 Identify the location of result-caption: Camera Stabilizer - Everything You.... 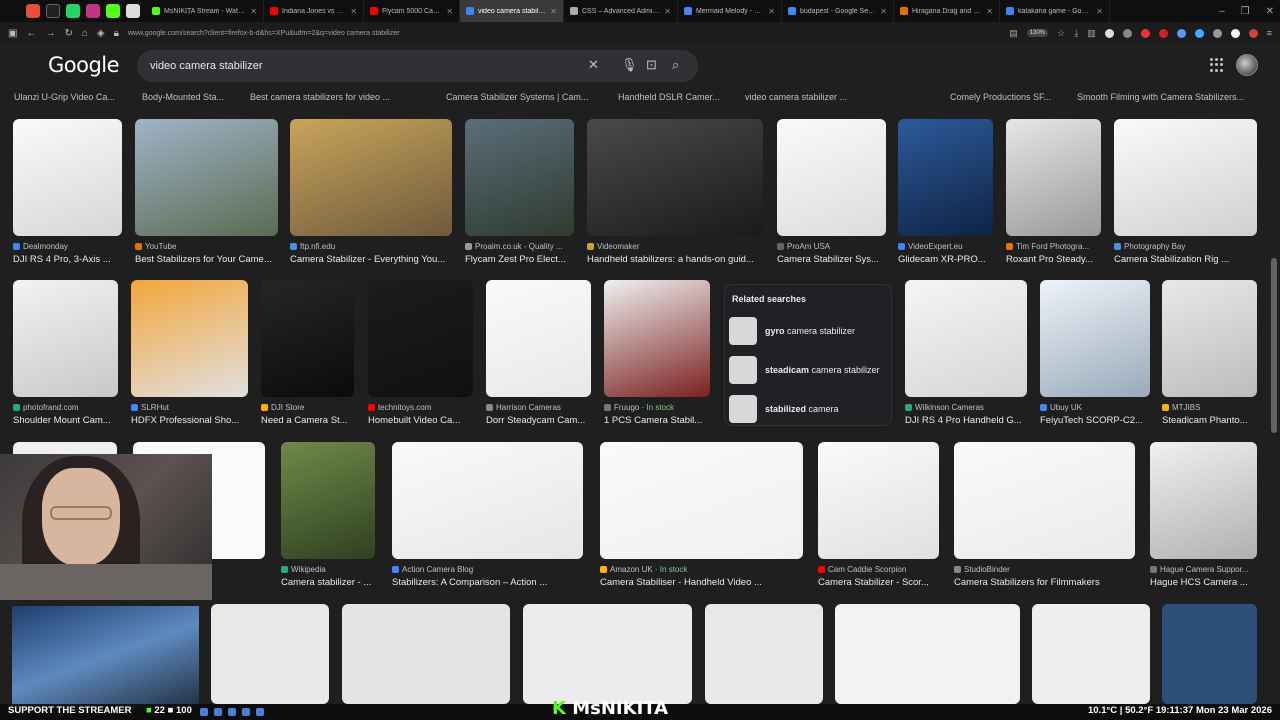
(371, 259).